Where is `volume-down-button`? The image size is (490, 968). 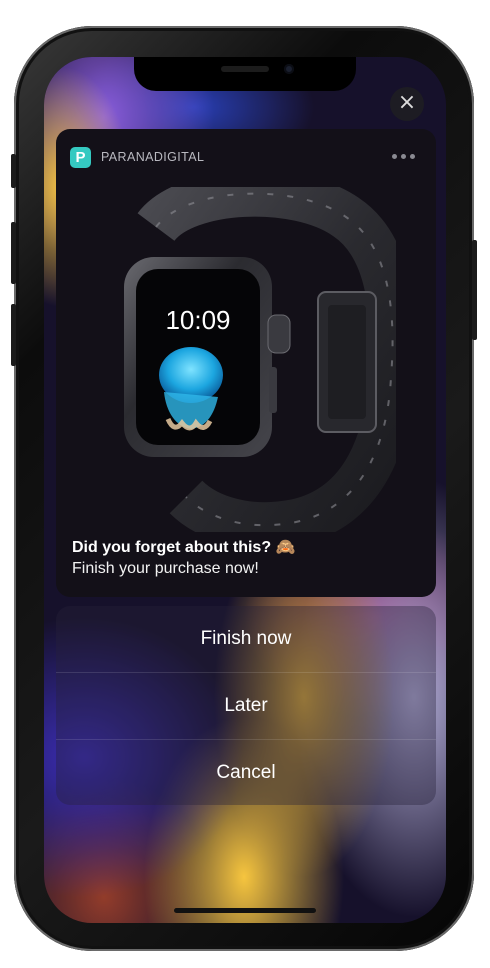
volume-down-button is located at coordinates (13, 335).